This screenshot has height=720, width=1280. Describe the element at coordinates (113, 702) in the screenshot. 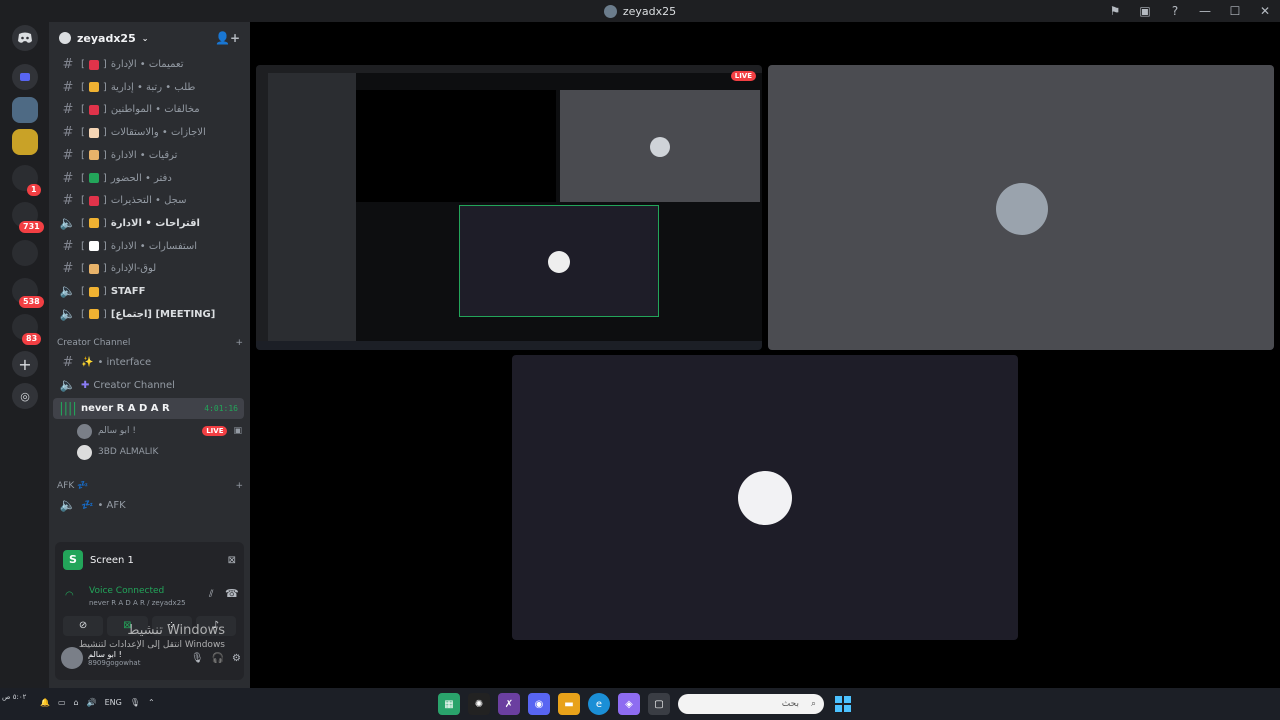

I see `language-indicator: ENG` at that location.